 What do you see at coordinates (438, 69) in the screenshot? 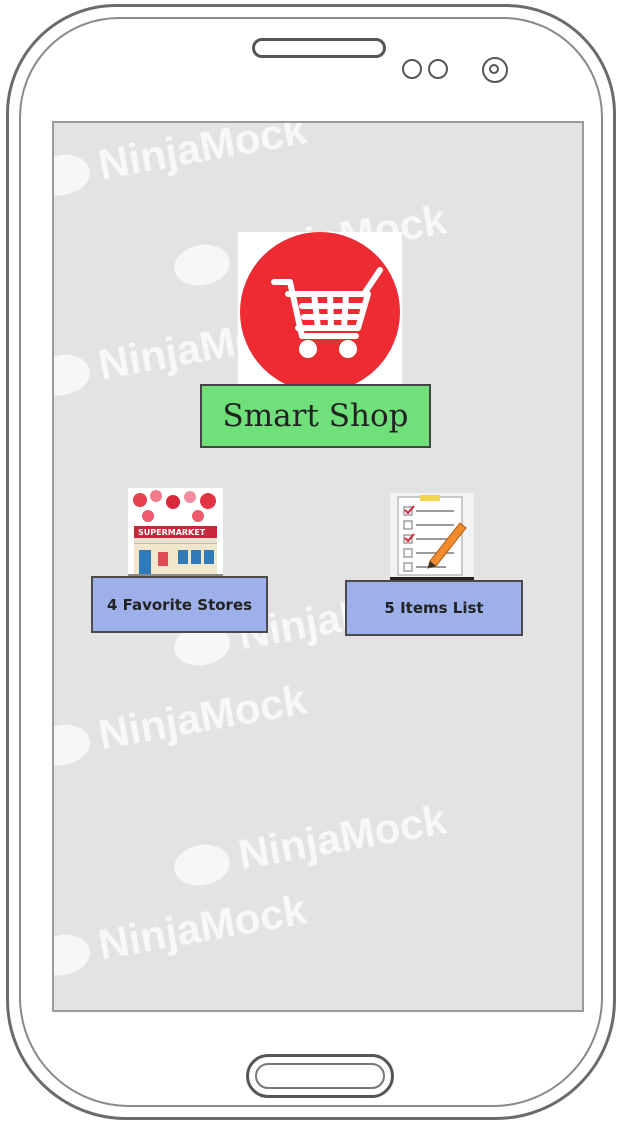
I see `light-sensor` at bounding box center [438, 69].